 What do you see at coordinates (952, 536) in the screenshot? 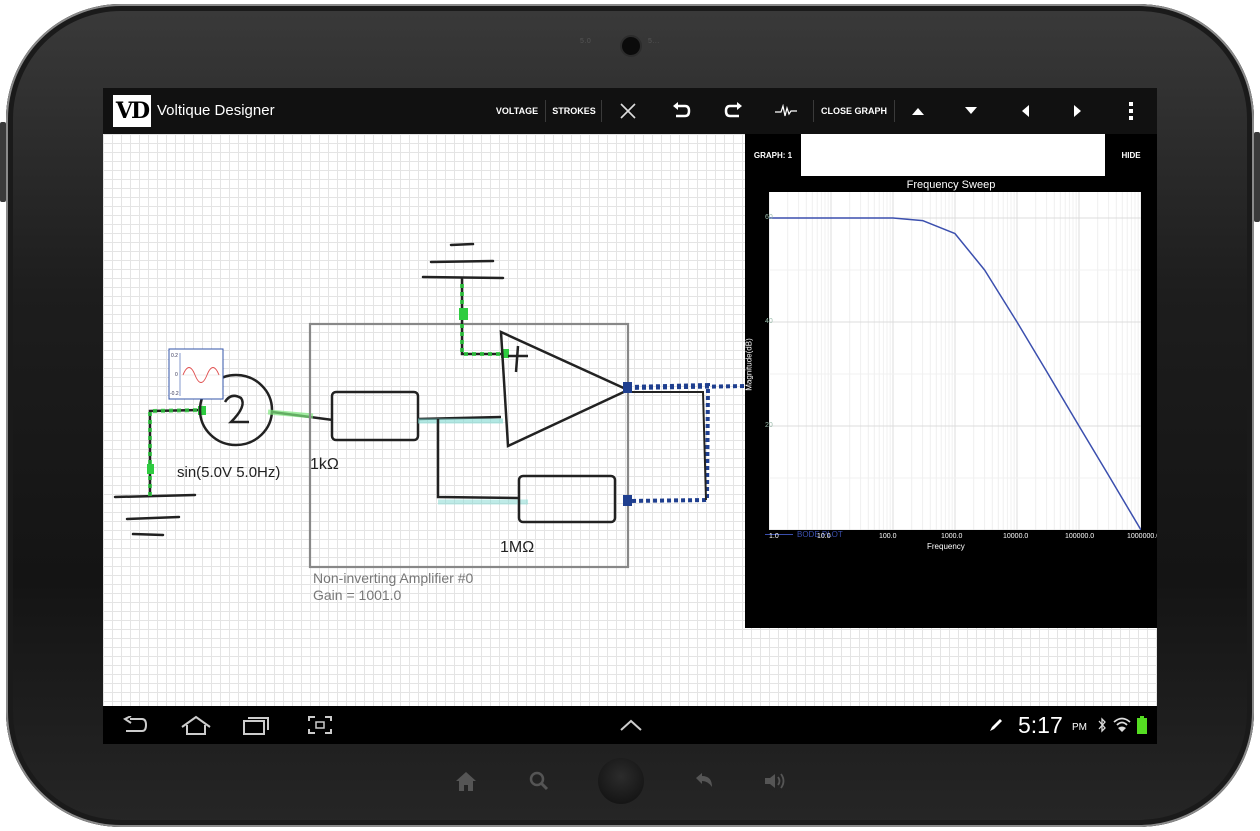
I see `x-tick-label: 1000.0` at bounding box center [952, 536].